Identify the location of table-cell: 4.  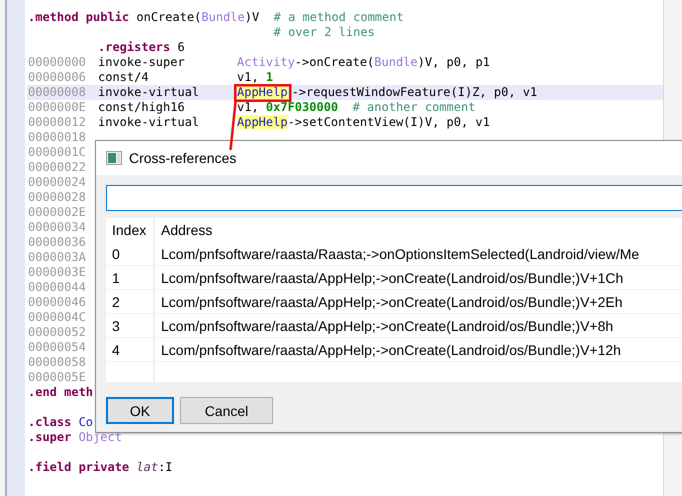
(130, 350).